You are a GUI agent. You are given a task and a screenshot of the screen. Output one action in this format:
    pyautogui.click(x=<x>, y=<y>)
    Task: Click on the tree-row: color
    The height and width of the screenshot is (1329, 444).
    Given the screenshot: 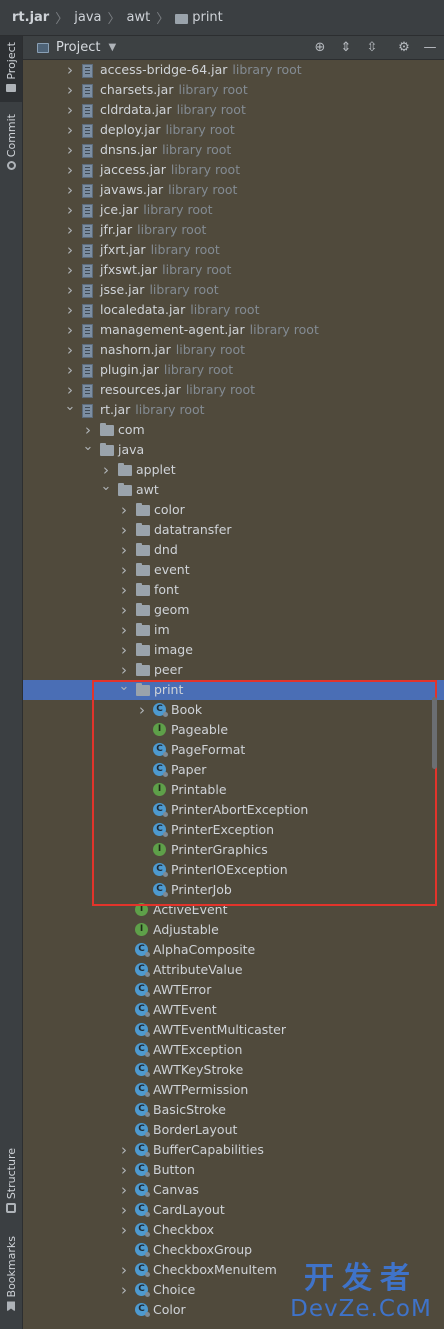 What is the action you would take?
    pyautogui.click(x=233, y=510)
    